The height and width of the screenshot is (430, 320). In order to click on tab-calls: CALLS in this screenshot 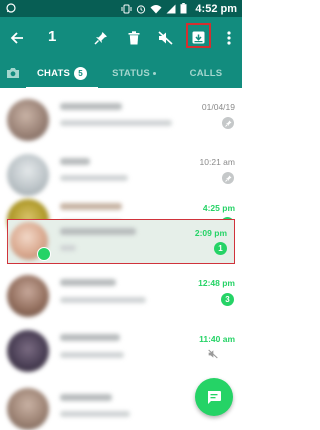, I will do `click(206, 73)`.